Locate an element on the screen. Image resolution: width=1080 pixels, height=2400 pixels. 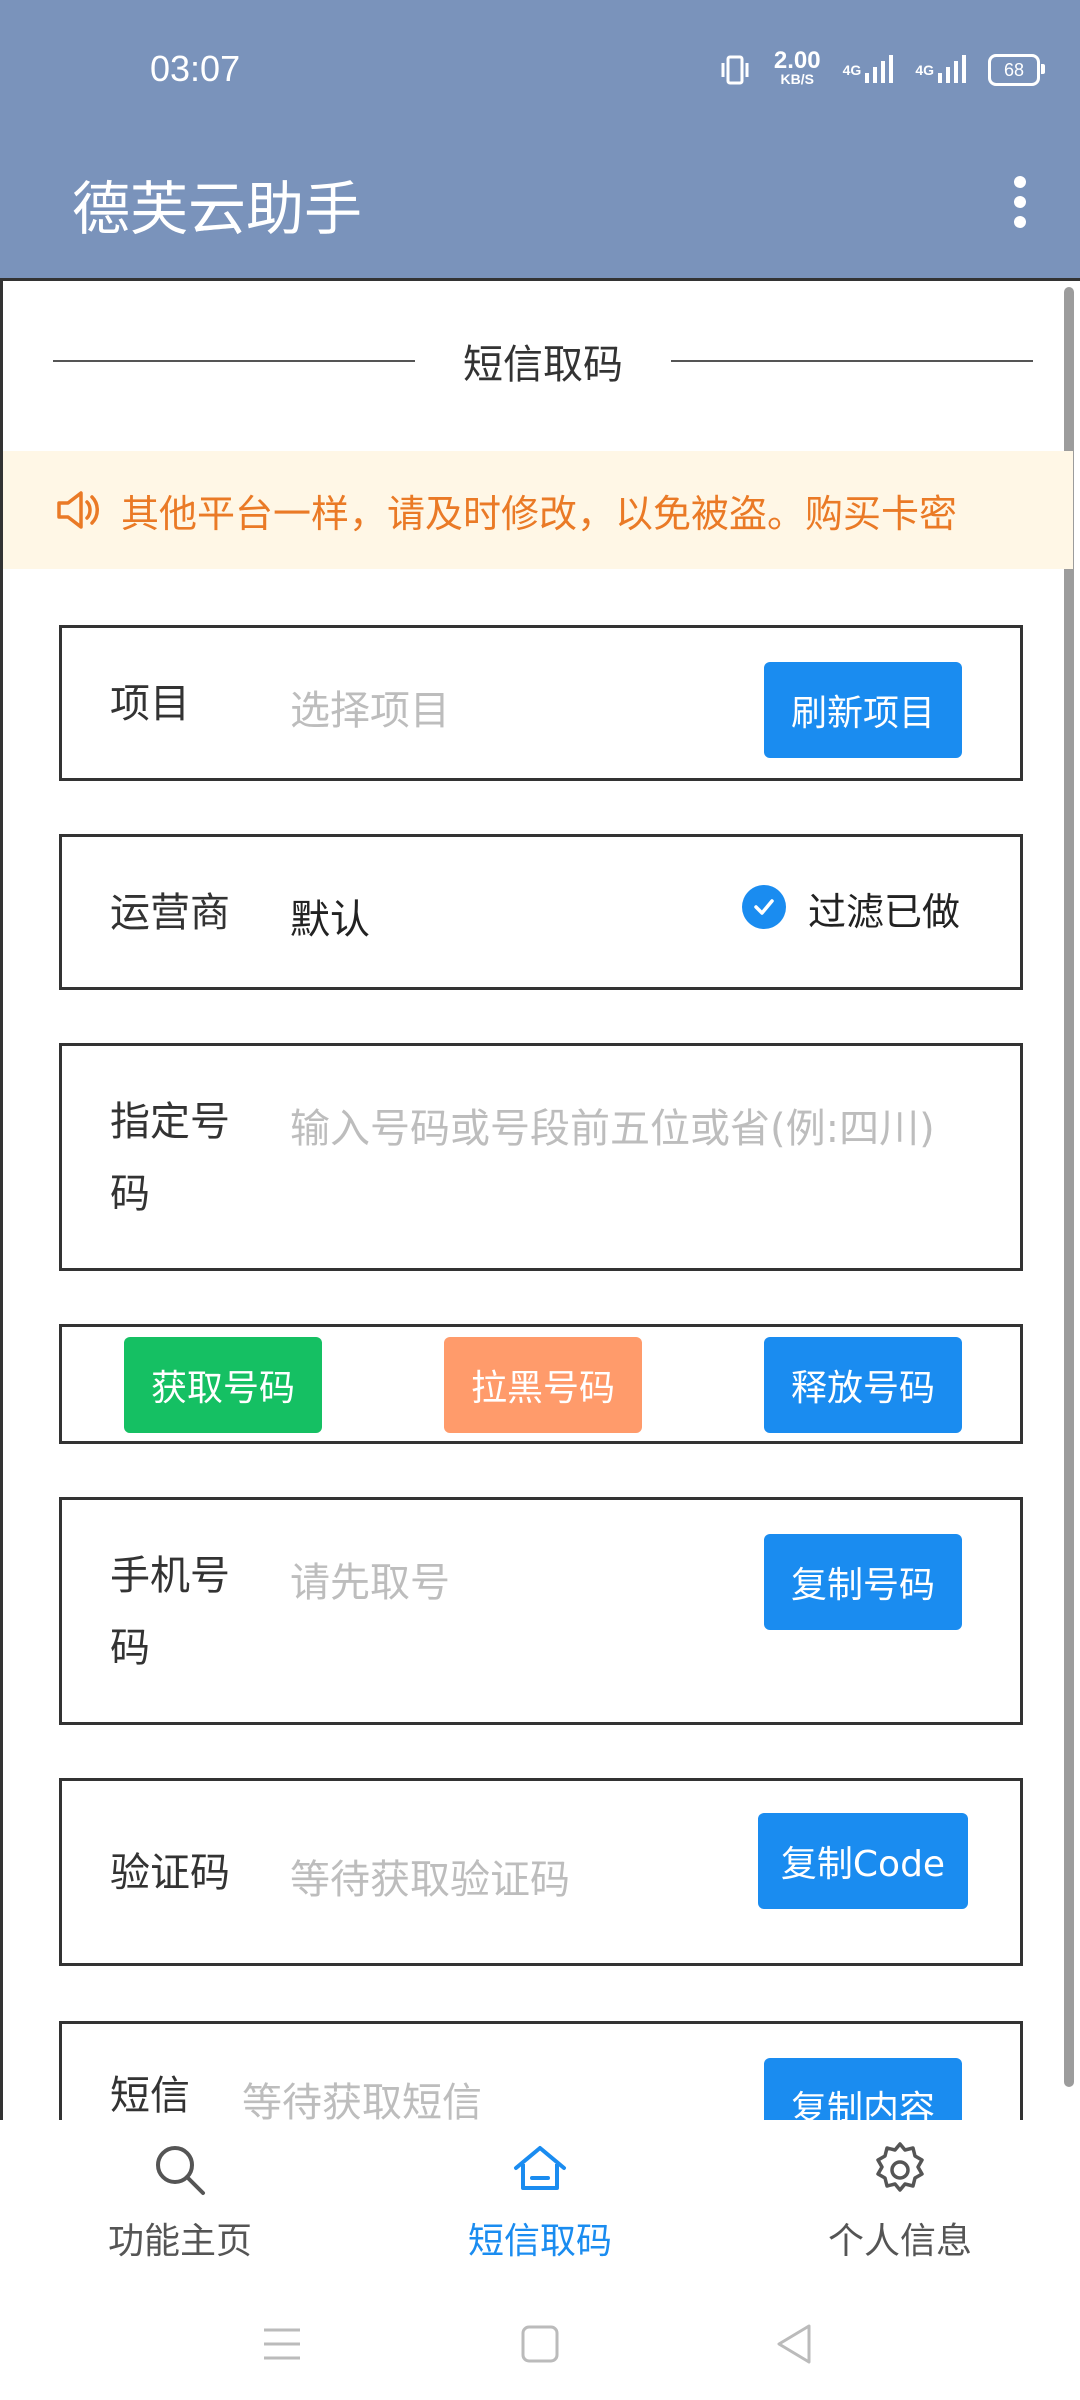
status-time: 03:07 is located at coordinates (195, 68).